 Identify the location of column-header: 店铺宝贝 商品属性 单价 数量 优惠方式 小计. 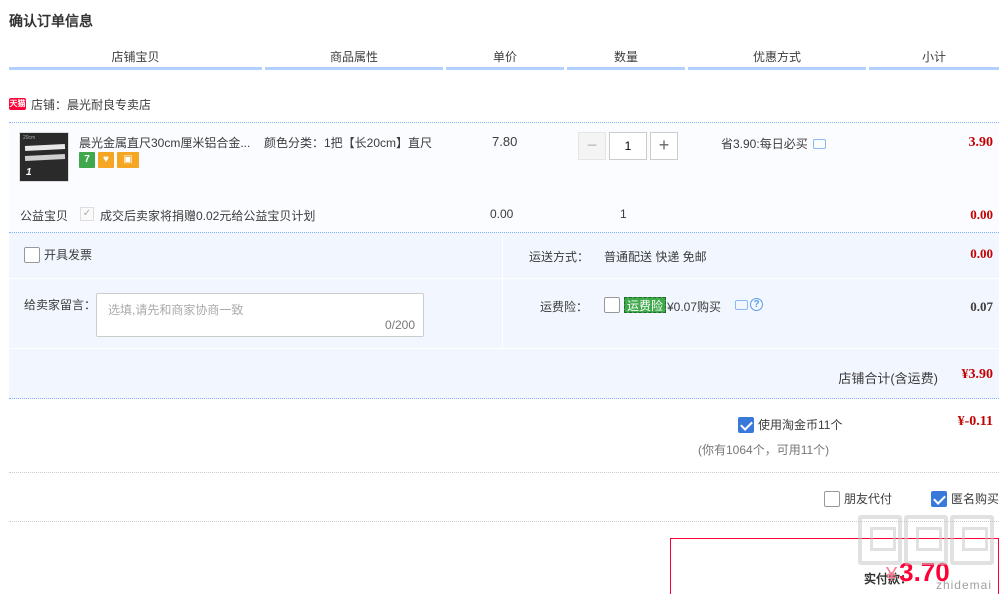
(504, 59).